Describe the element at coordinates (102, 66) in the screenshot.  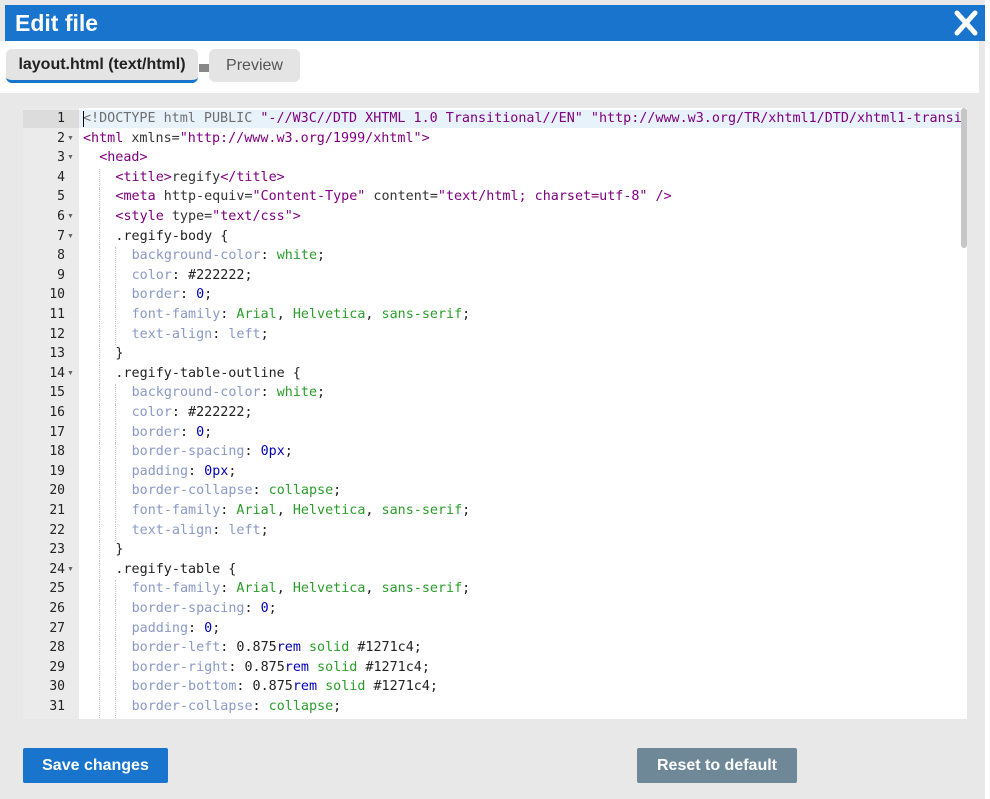
I see `tab-layout-html: layout.html (text/html)` at that location.